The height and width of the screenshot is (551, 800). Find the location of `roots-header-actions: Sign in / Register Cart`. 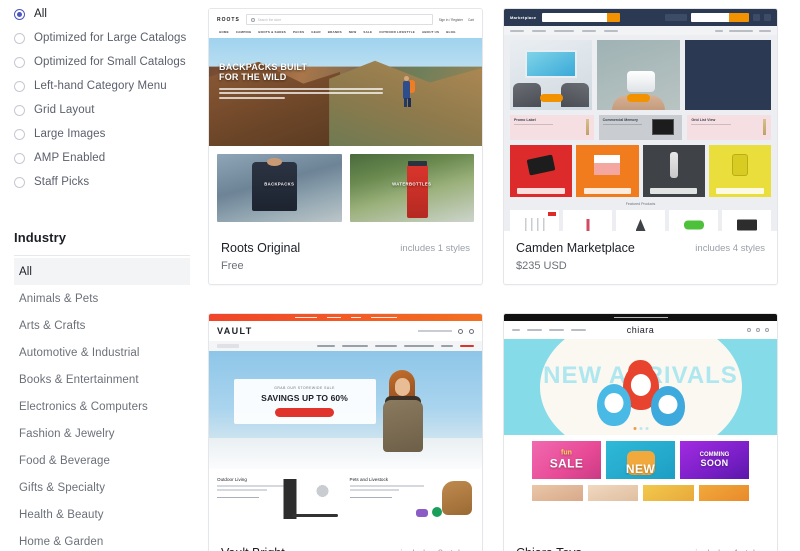

roots-header-actions: Sign in / Register Cart is located at coordinates (456, 20).